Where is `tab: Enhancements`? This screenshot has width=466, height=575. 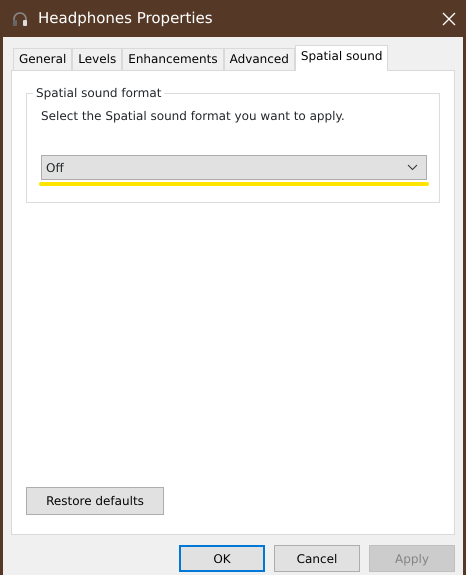 tab: Enhancements is located at coordinates (173, 59).